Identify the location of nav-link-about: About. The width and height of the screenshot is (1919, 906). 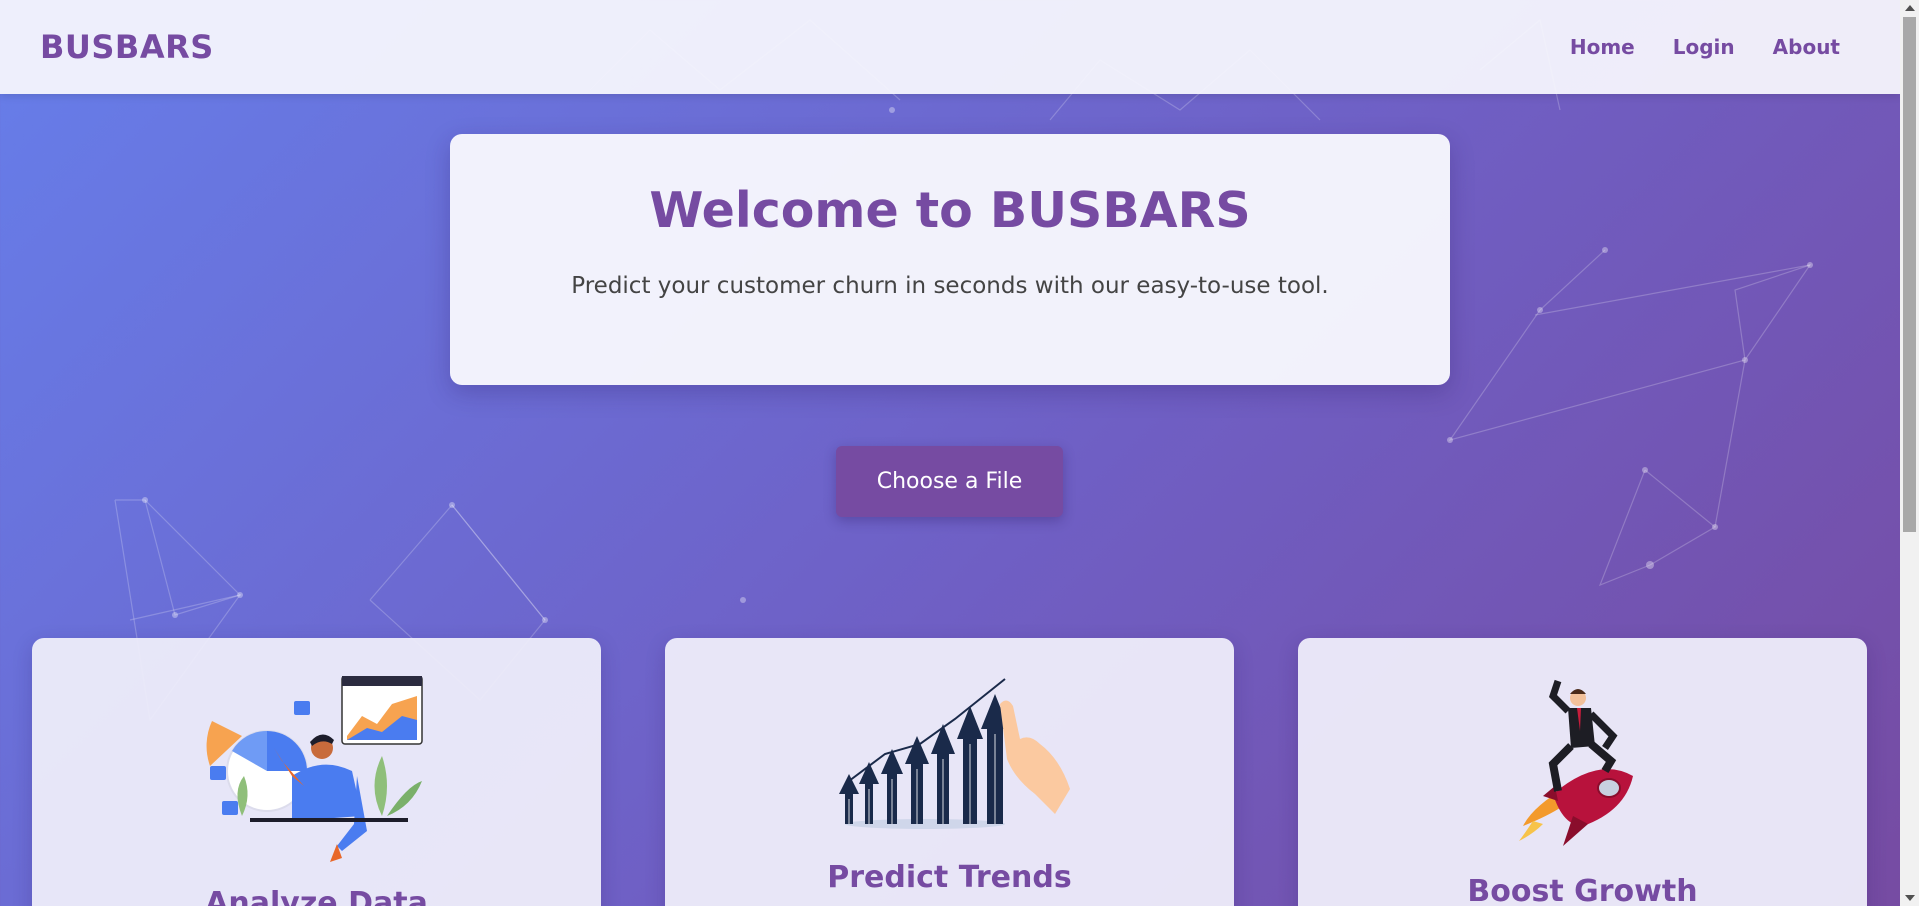
(1806, 47).